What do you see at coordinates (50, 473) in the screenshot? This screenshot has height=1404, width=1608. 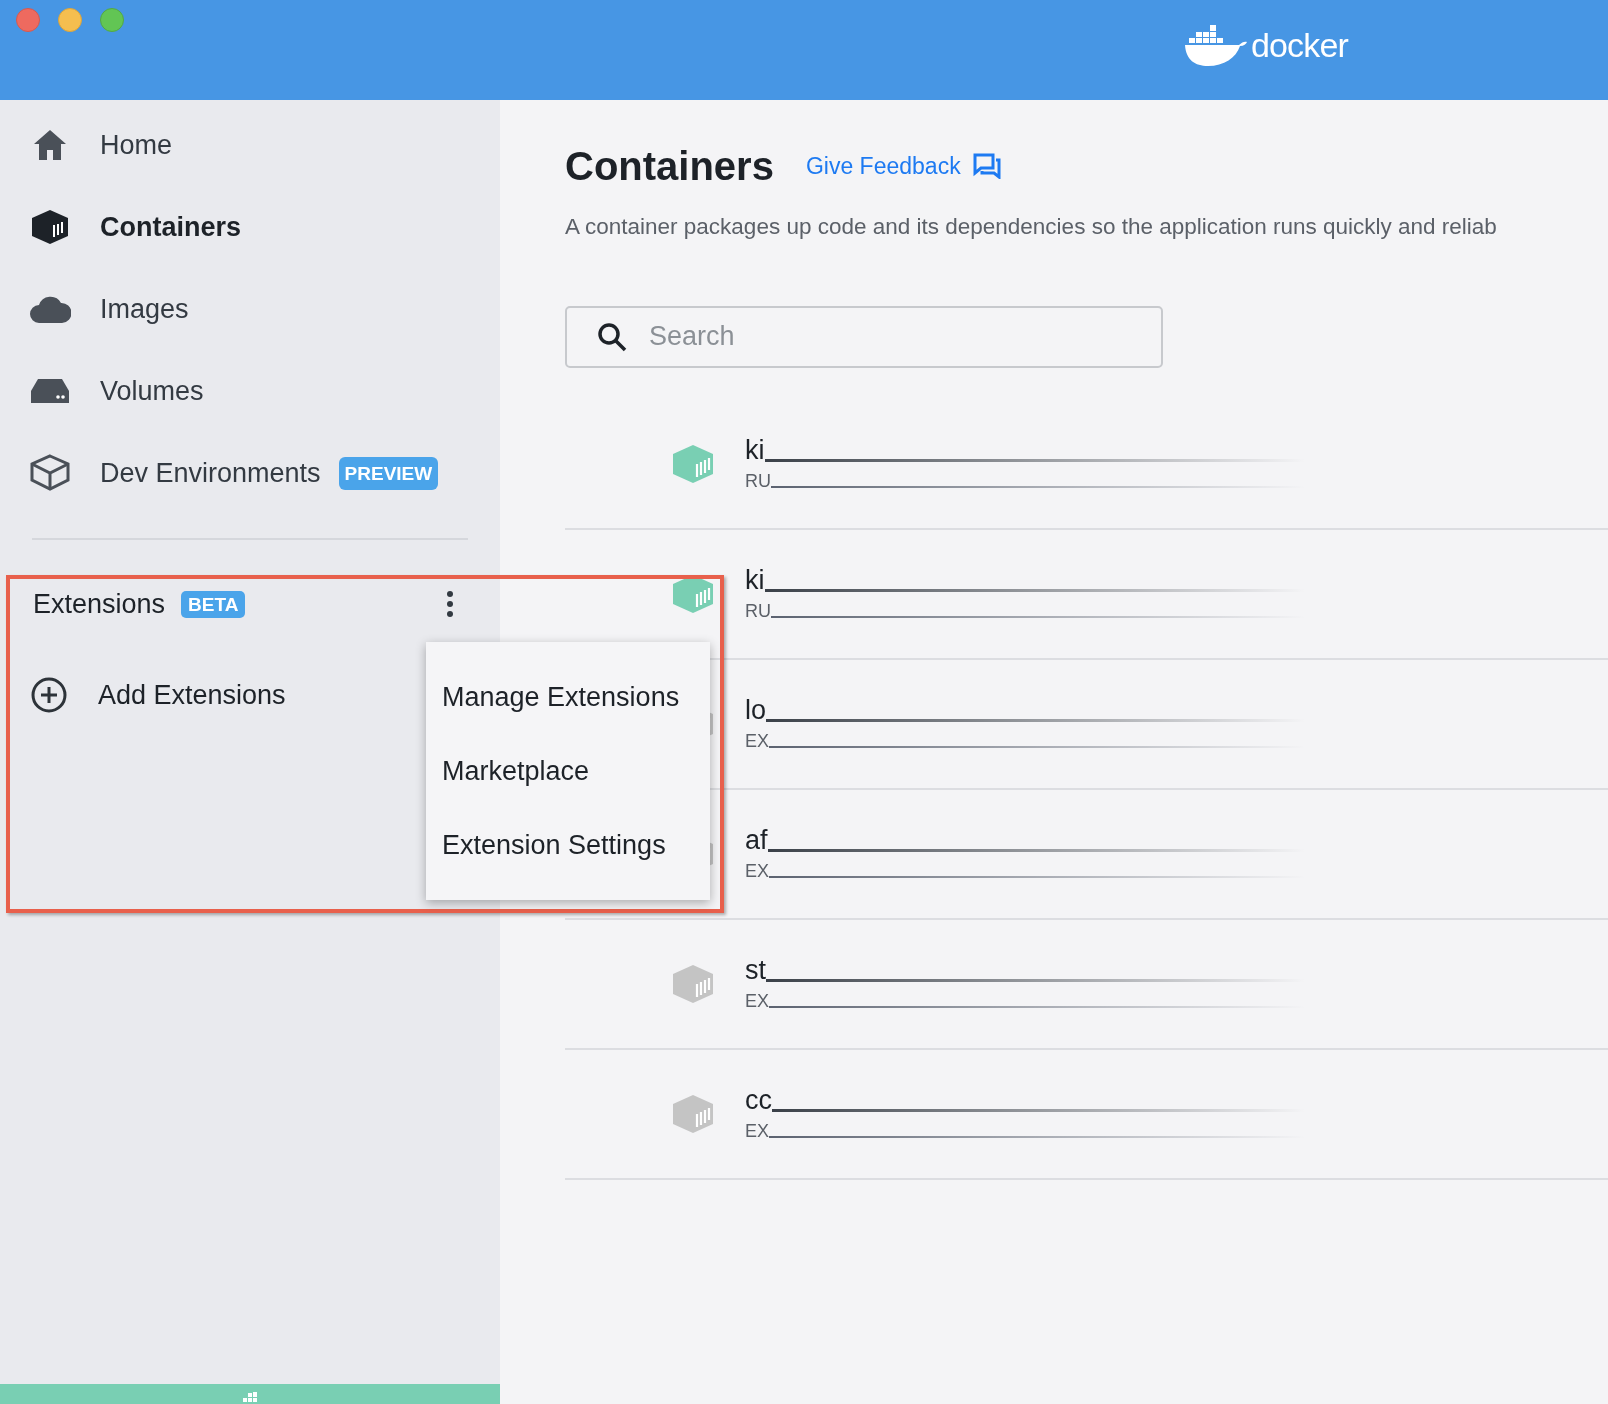 I see `stacked-box-icon` at bounding box center [50, 473].